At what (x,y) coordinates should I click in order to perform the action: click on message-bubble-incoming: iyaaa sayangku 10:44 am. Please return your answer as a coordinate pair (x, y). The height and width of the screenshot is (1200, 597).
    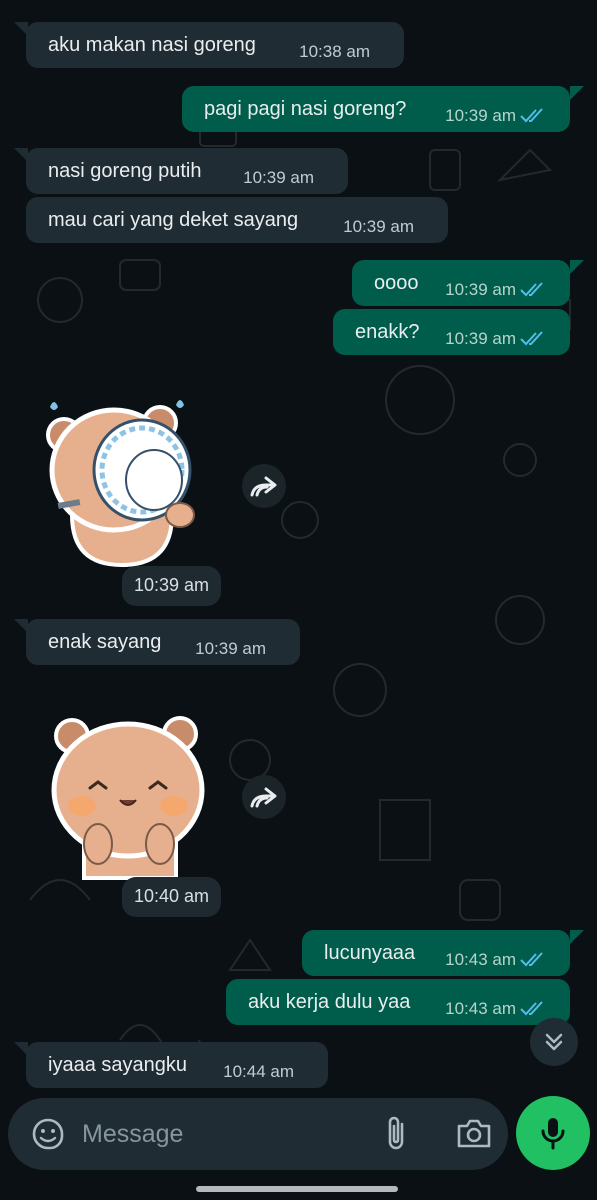
    Looking at the image, I should click on (177, 1065).